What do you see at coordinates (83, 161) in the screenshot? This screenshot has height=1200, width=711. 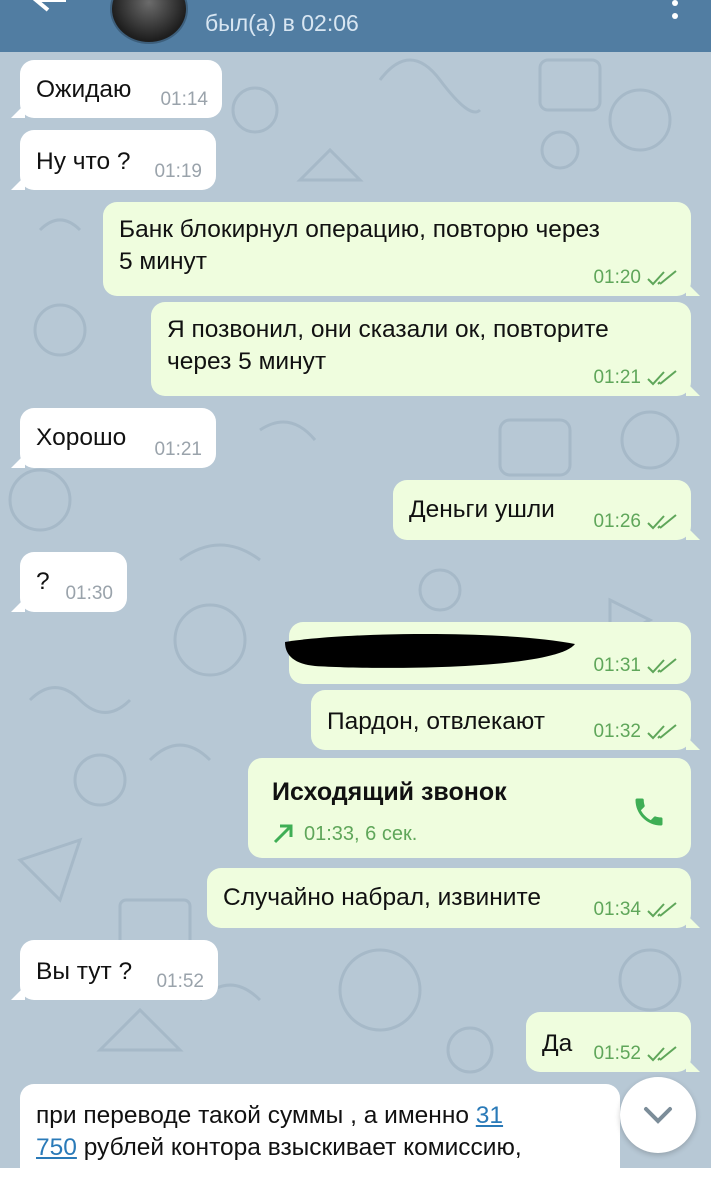 I see `message-text: Ну что ?` at bounding box center [83, 161].